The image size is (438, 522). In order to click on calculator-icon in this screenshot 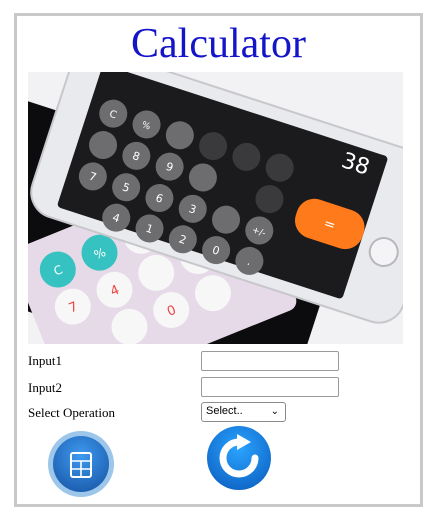, I will do `click(81, 464)`.